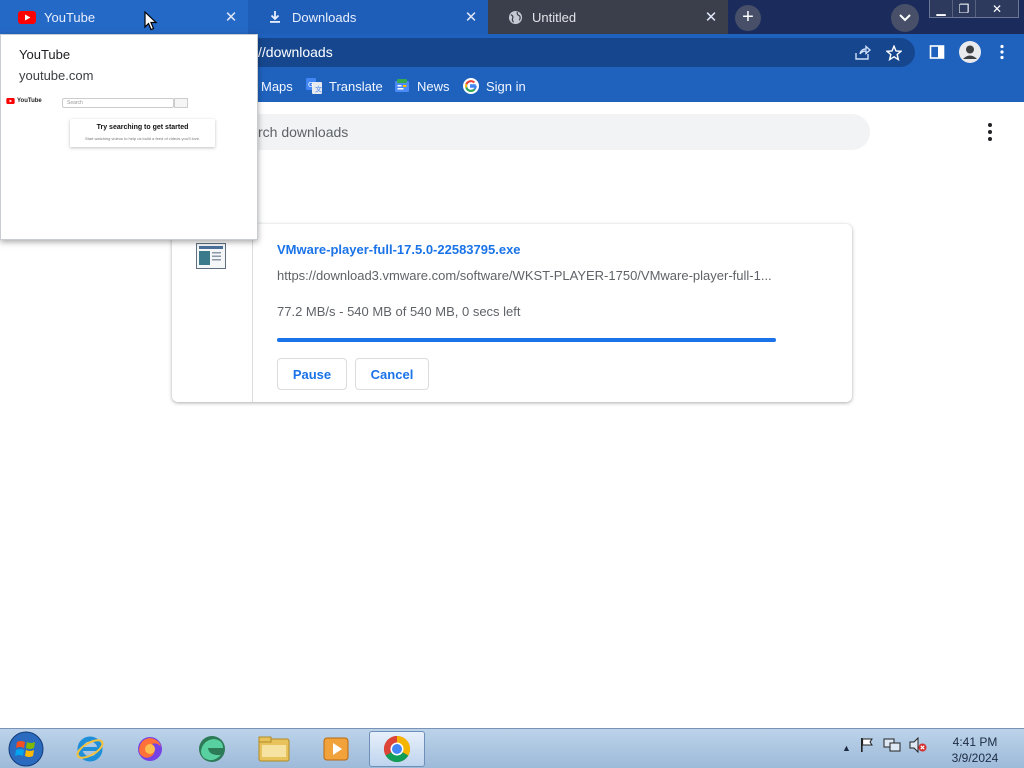 The height and width of the screenshot is (768, 1024). I want to click on clock-date: 3/9/2024, so click(975, 758).